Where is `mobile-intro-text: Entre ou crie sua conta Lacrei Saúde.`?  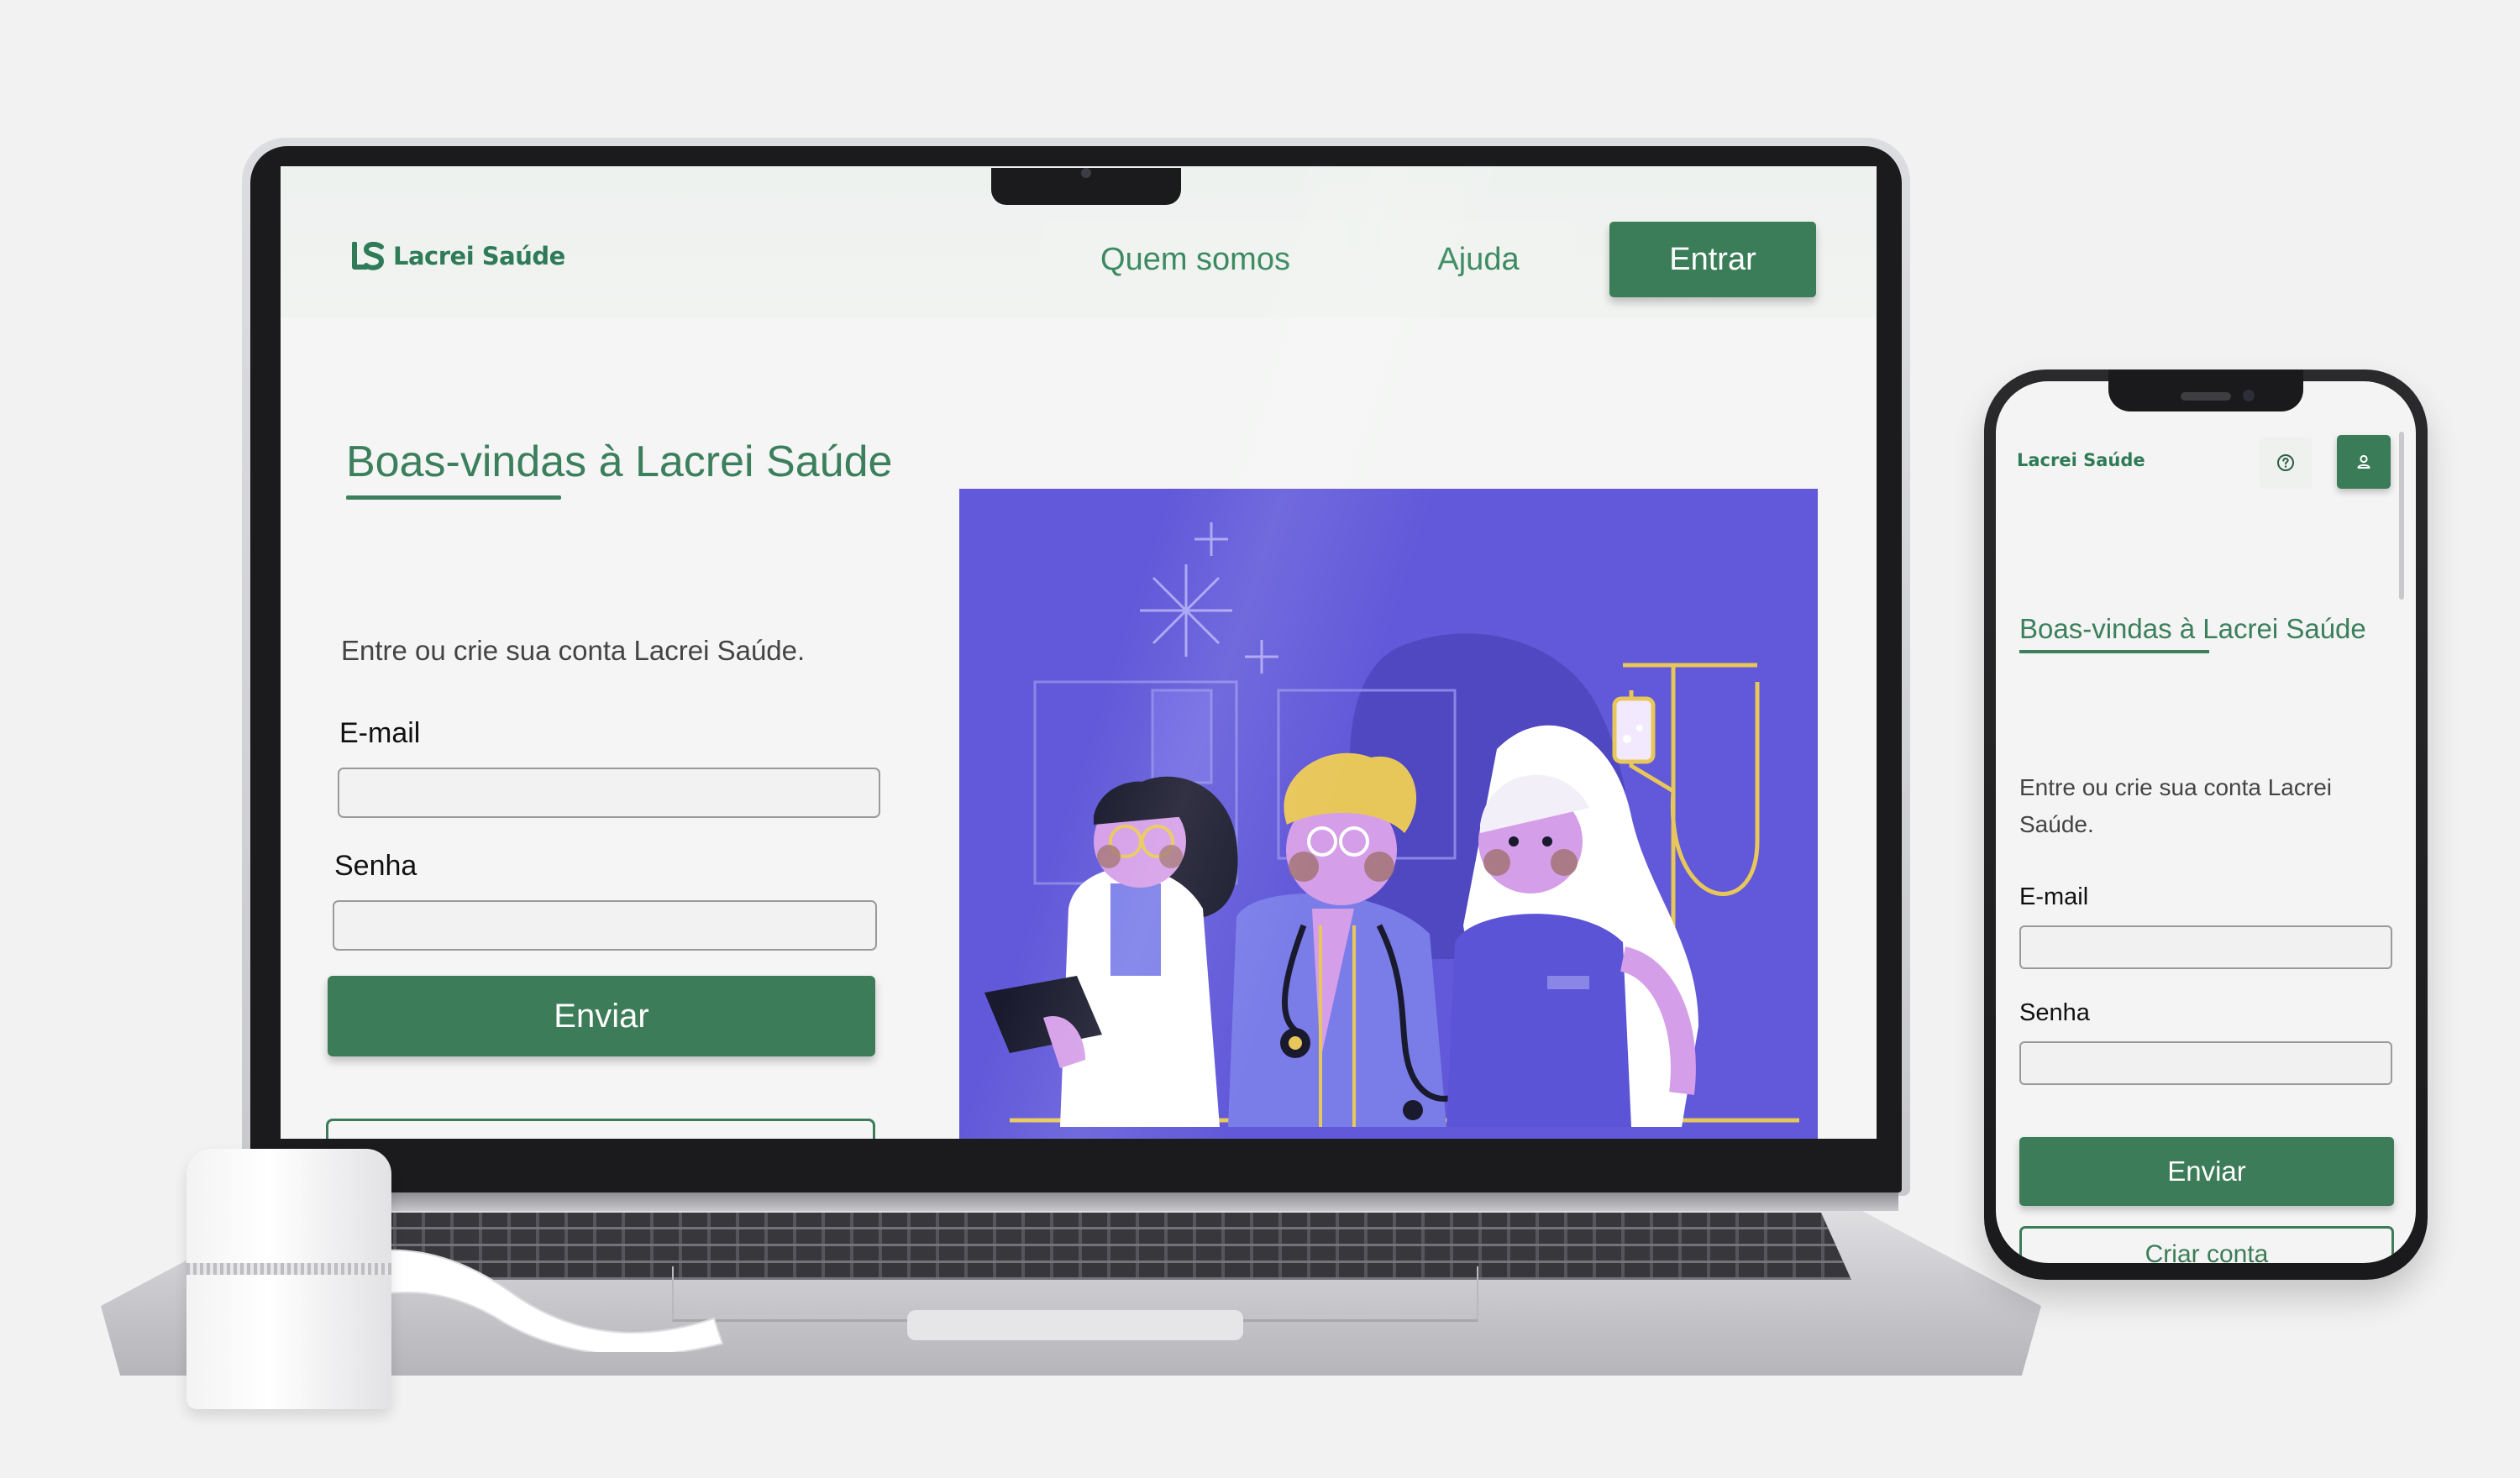
mobile-intro-text: Entre ou crie sua conta Lacrei Saúde. is located at coordinates (2175, 805).